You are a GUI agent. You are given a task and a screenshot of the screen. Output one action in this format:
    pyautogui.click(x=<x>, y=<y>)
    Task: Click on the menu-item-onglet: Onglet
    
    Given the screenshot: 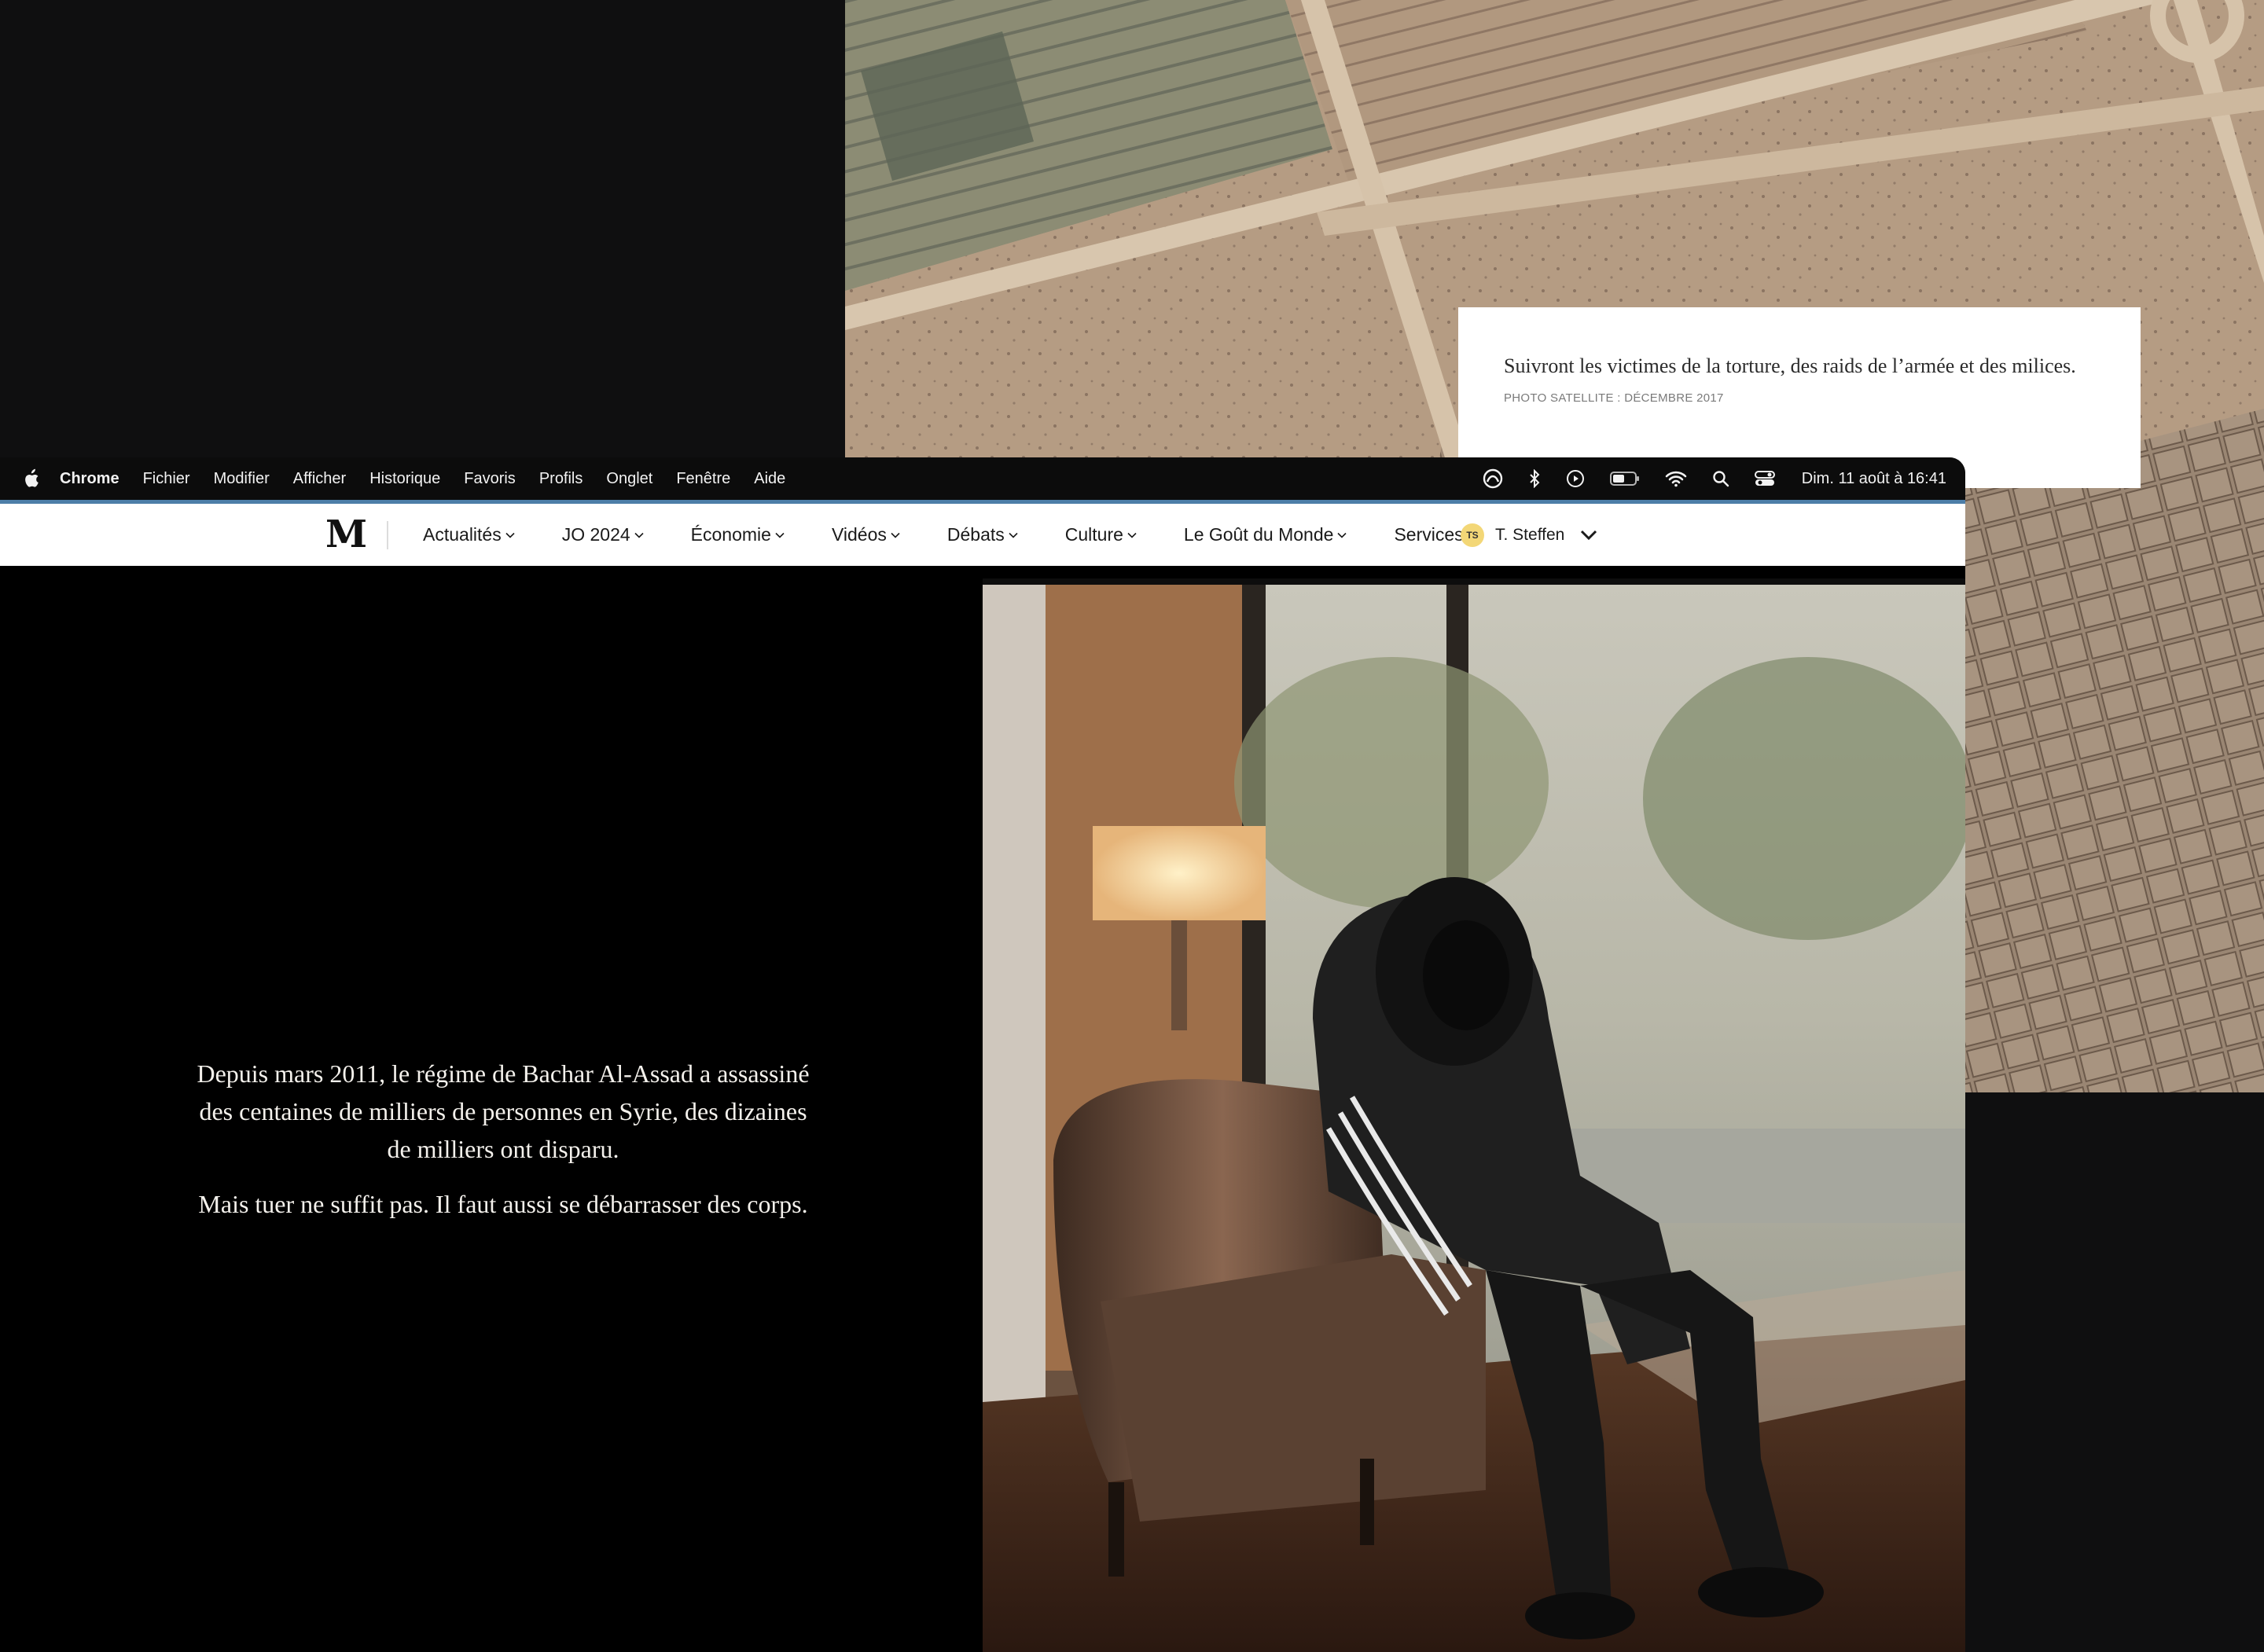 What is the action you would take?
    pyautogui.click(x=629, y=479)
    